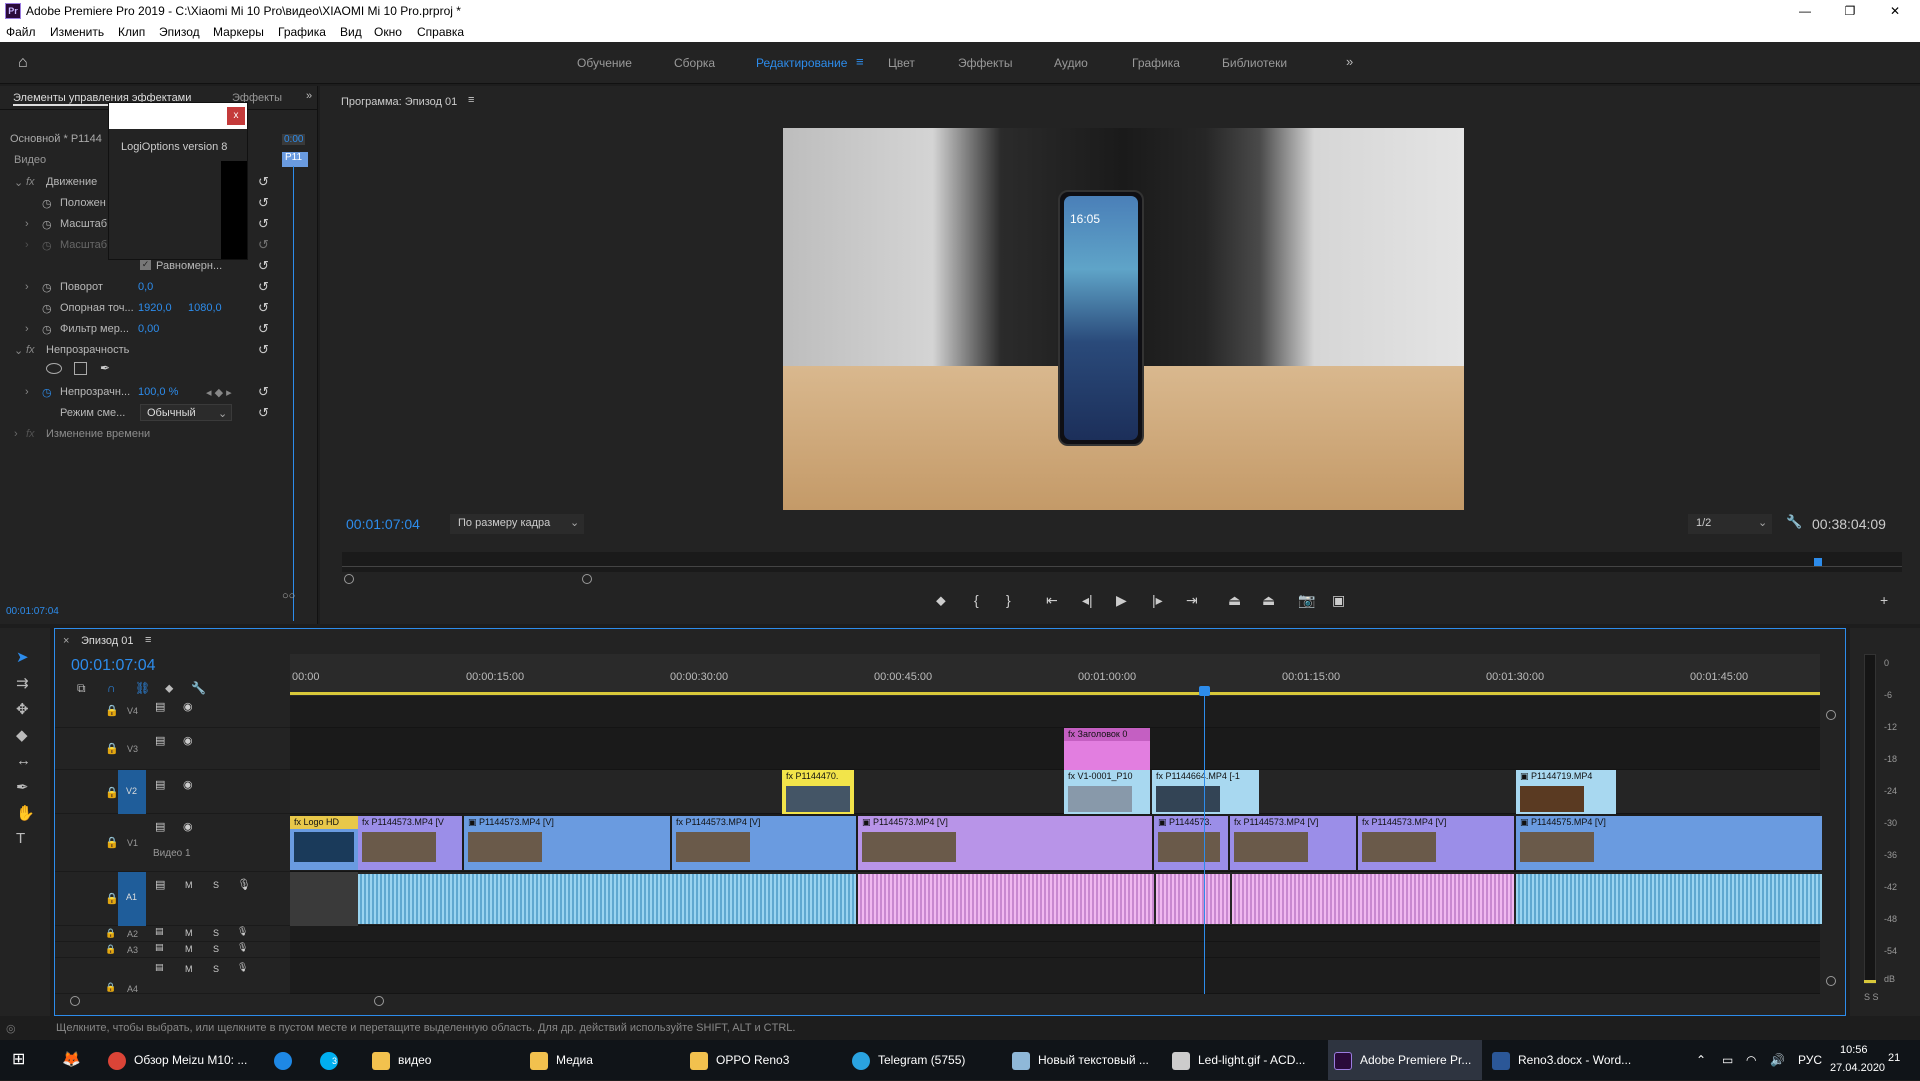 This screenshot has height=1081, width=1920. I want to click on export-frame-icon: 📷, so click(1306, 600).